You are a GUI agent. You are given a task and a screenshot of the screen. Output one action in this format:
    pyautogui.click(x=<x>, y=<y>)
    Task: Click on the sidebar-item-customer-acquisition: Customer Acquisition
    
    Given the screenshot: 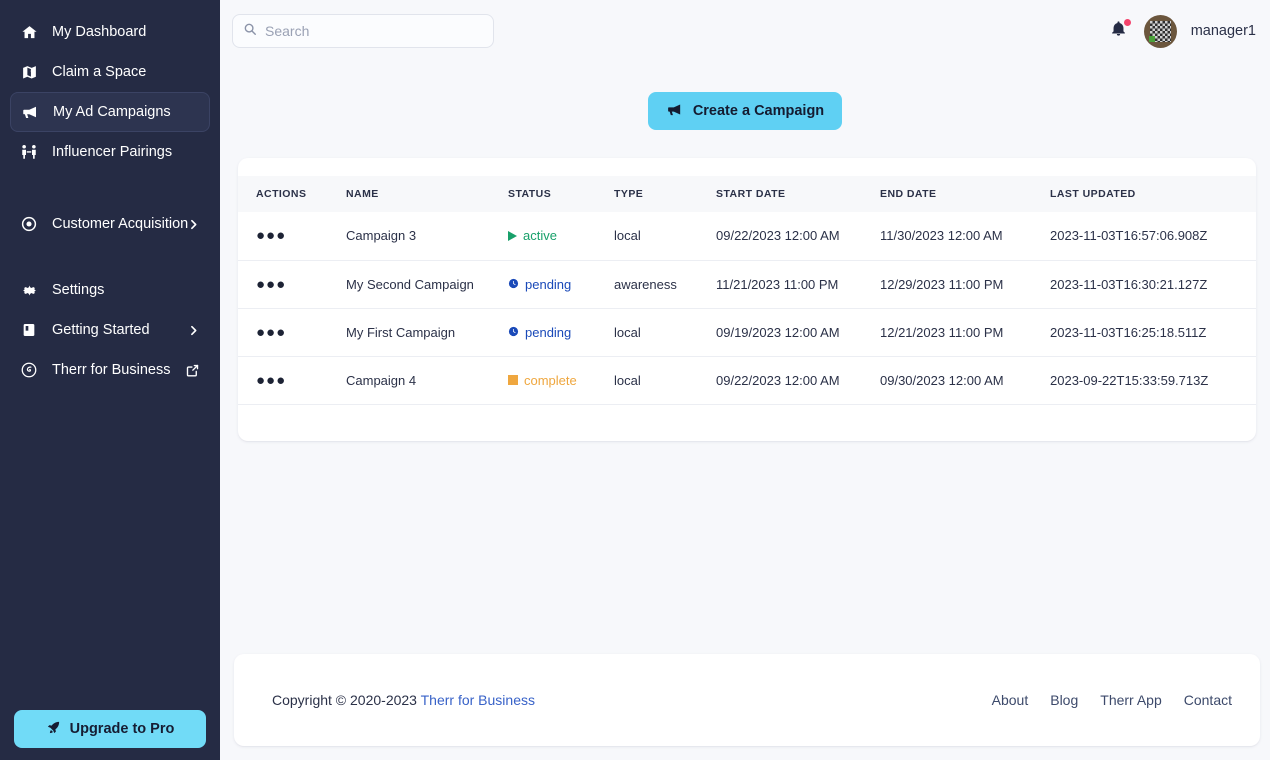 What is the action you would take?
    pyautogui.click(x=110, y=224)
    